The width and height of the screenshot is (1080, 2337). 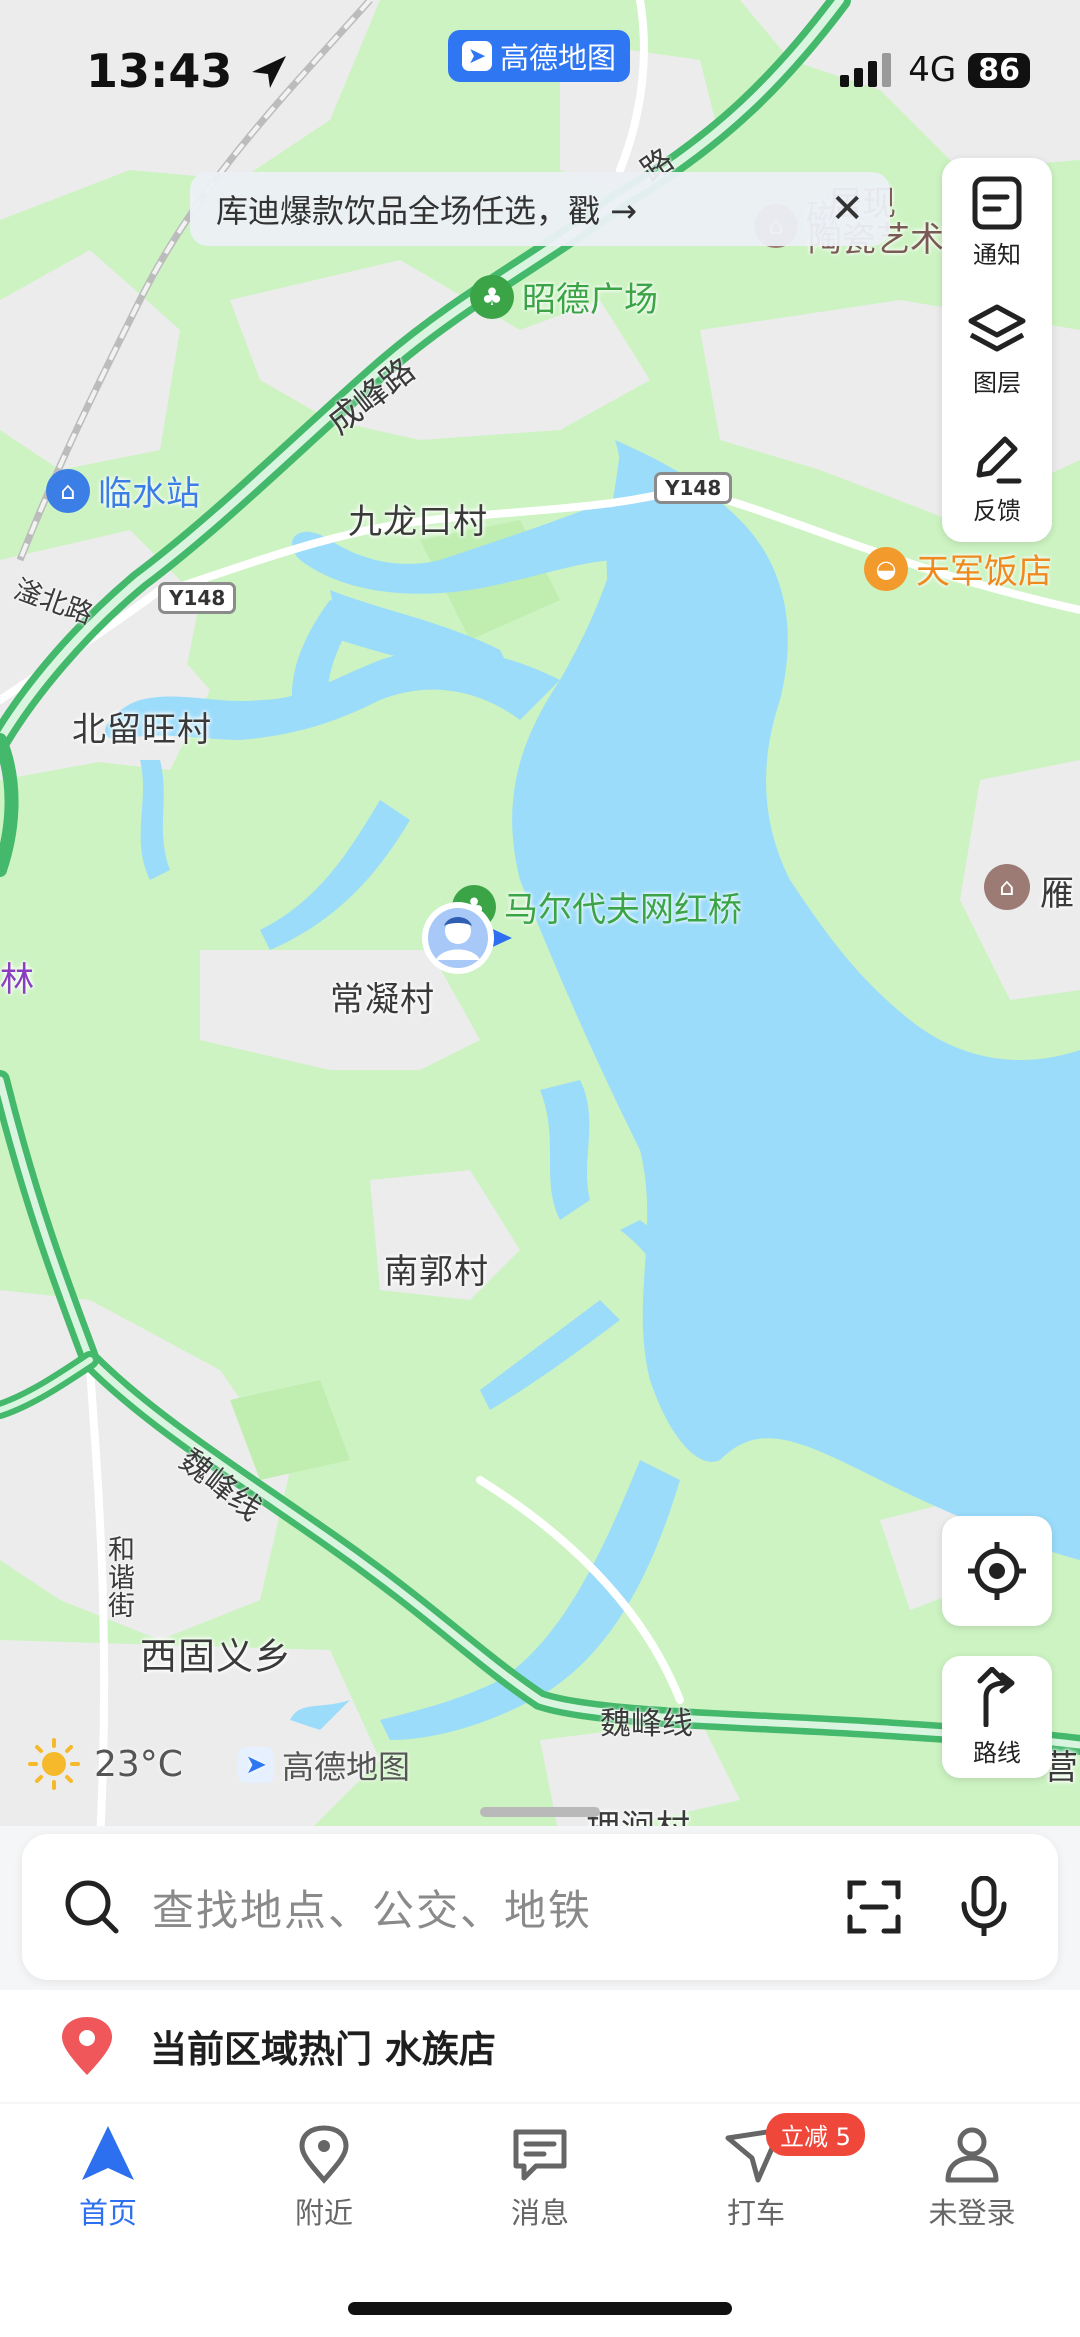 What do you see at coordinates (972, 2213) in the screenshot?
I see `tab-label: 未登录` at bounding box center [972, 2213].